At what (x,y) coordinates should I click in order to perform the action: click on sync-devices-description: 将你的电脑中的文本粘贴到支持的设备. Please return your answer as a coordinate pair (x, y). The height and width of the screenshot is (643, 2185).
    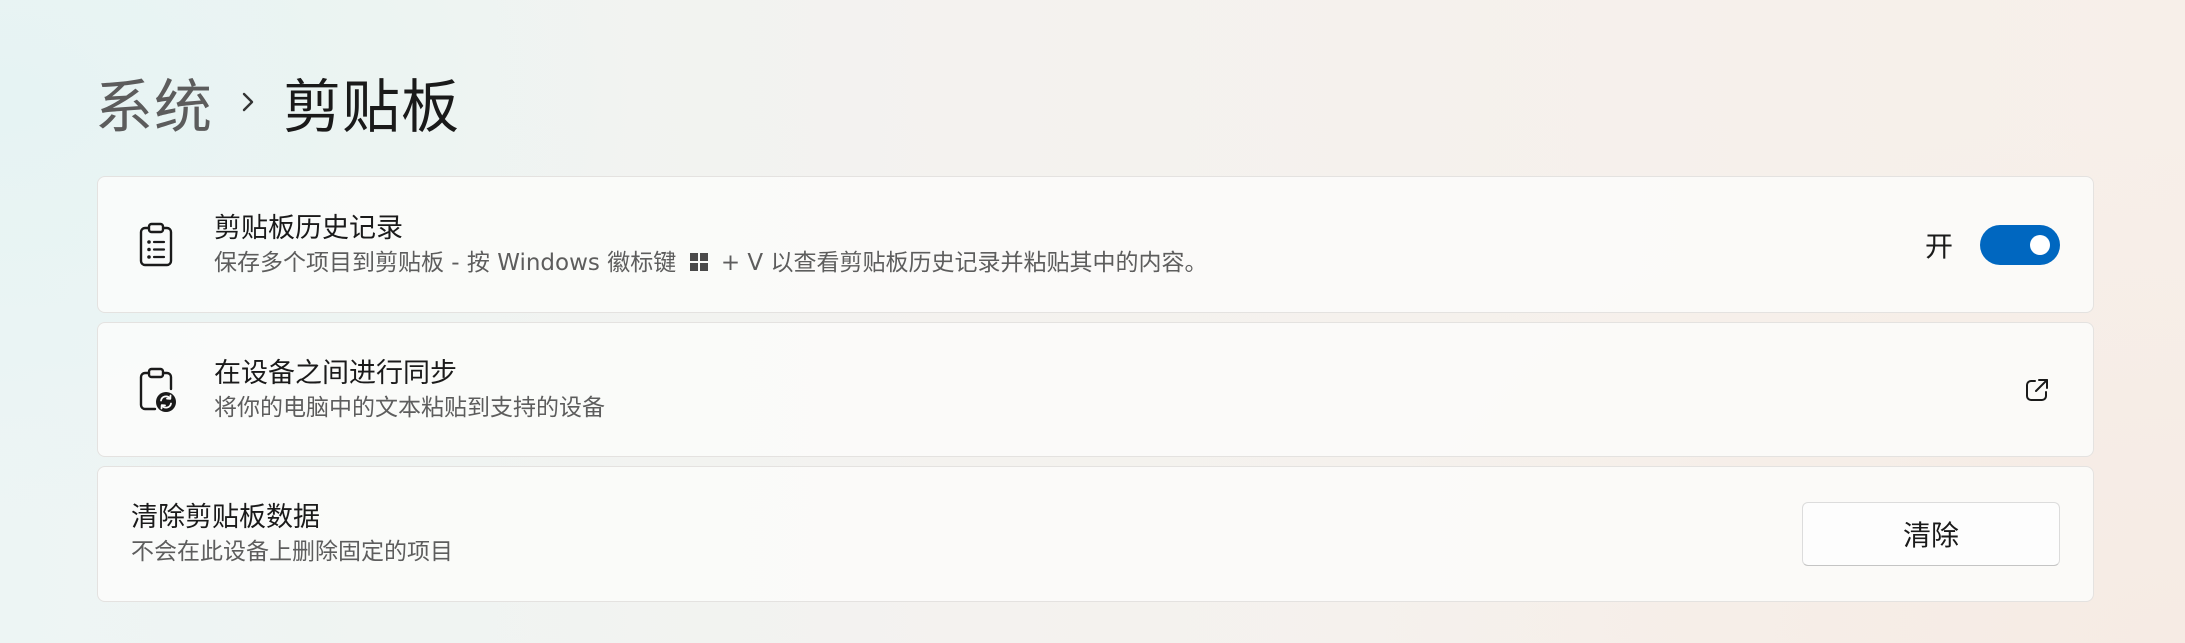
    Looking at the image, I should click on (409, 407).